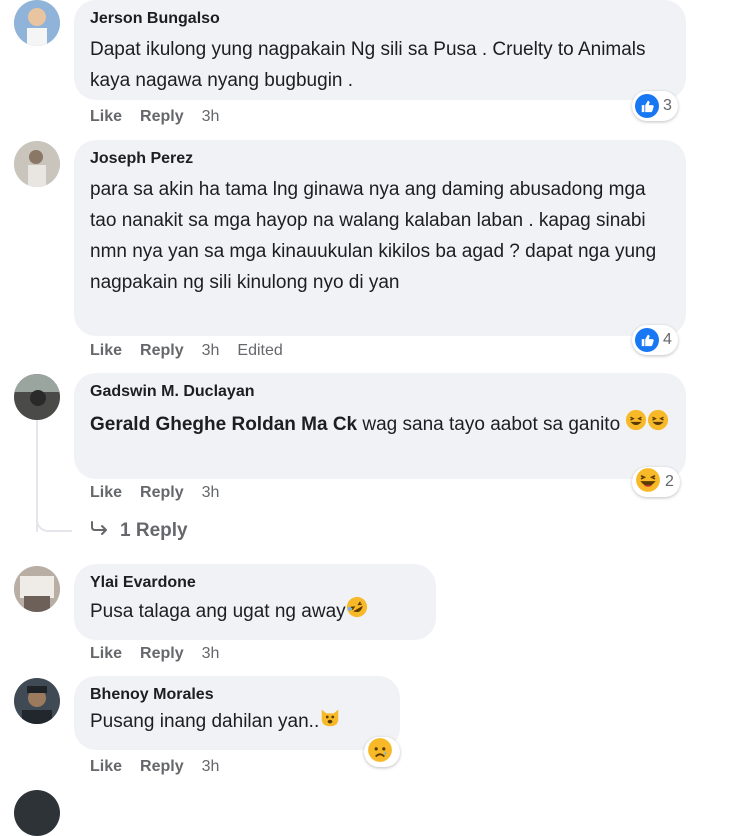  I want to click on view-replies-link: 1 Reply, so click(139, 531).